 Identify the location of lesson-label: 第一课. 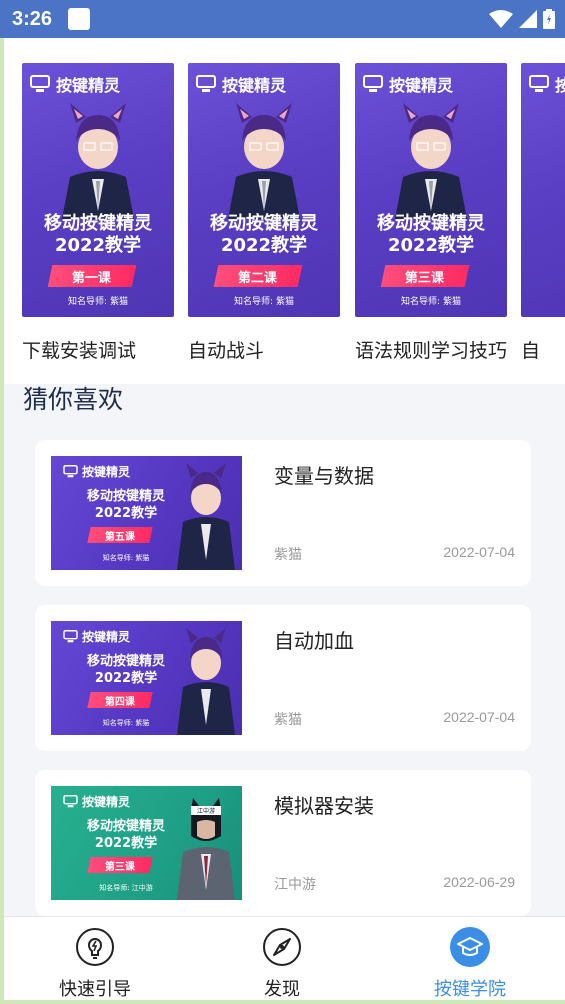
(92, 278).